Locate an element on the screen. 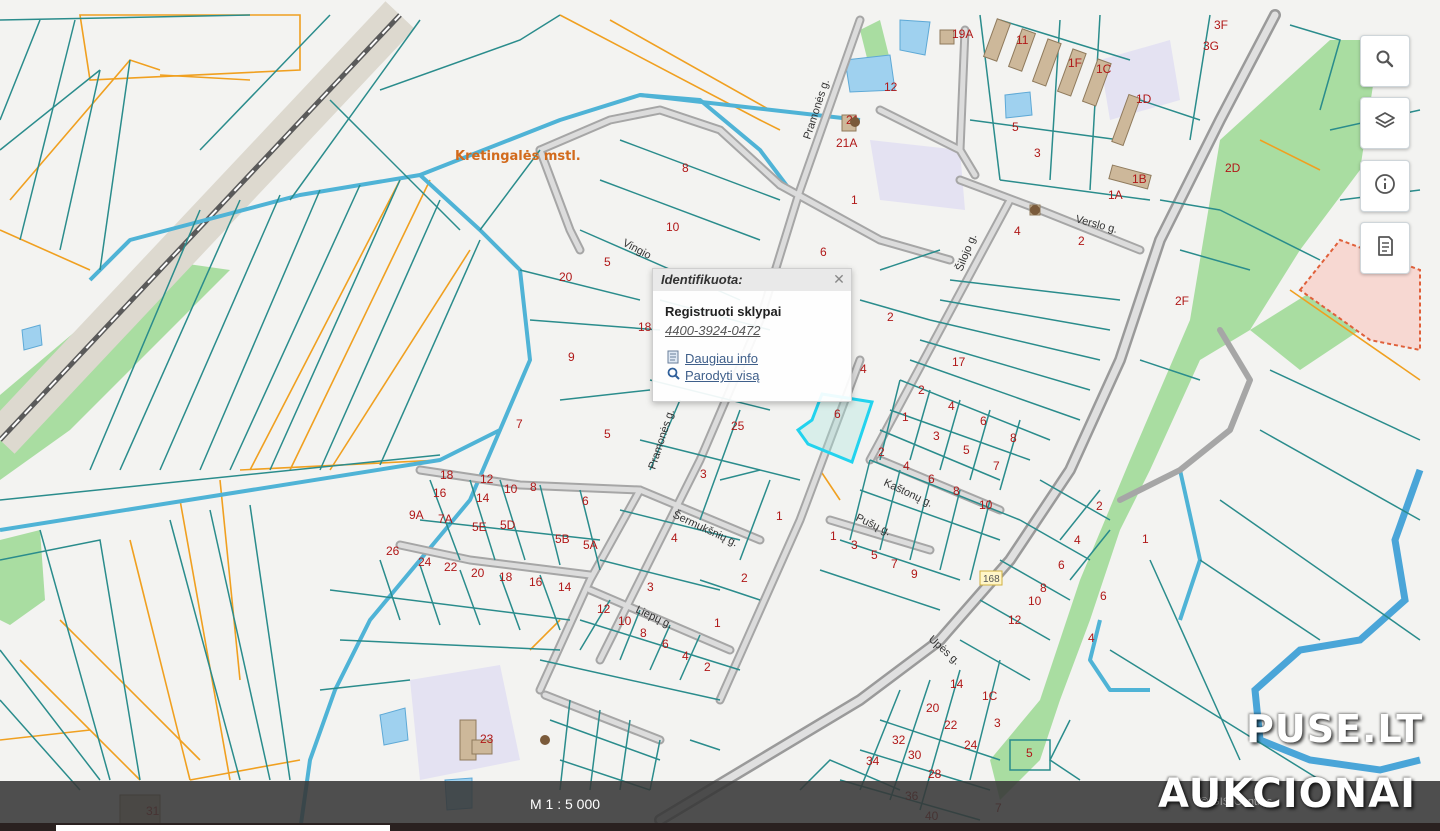 This screenshot has width=1440, height=831. plot-number: 16 is located at coordinates (440, 493).